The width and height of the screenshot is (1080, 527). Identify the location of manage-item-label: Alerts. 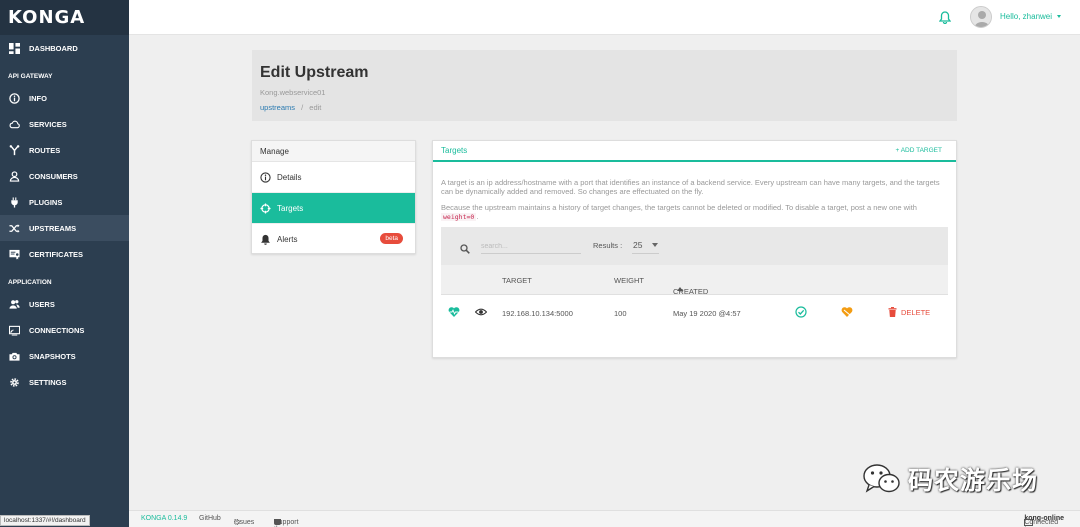
(287, 239).